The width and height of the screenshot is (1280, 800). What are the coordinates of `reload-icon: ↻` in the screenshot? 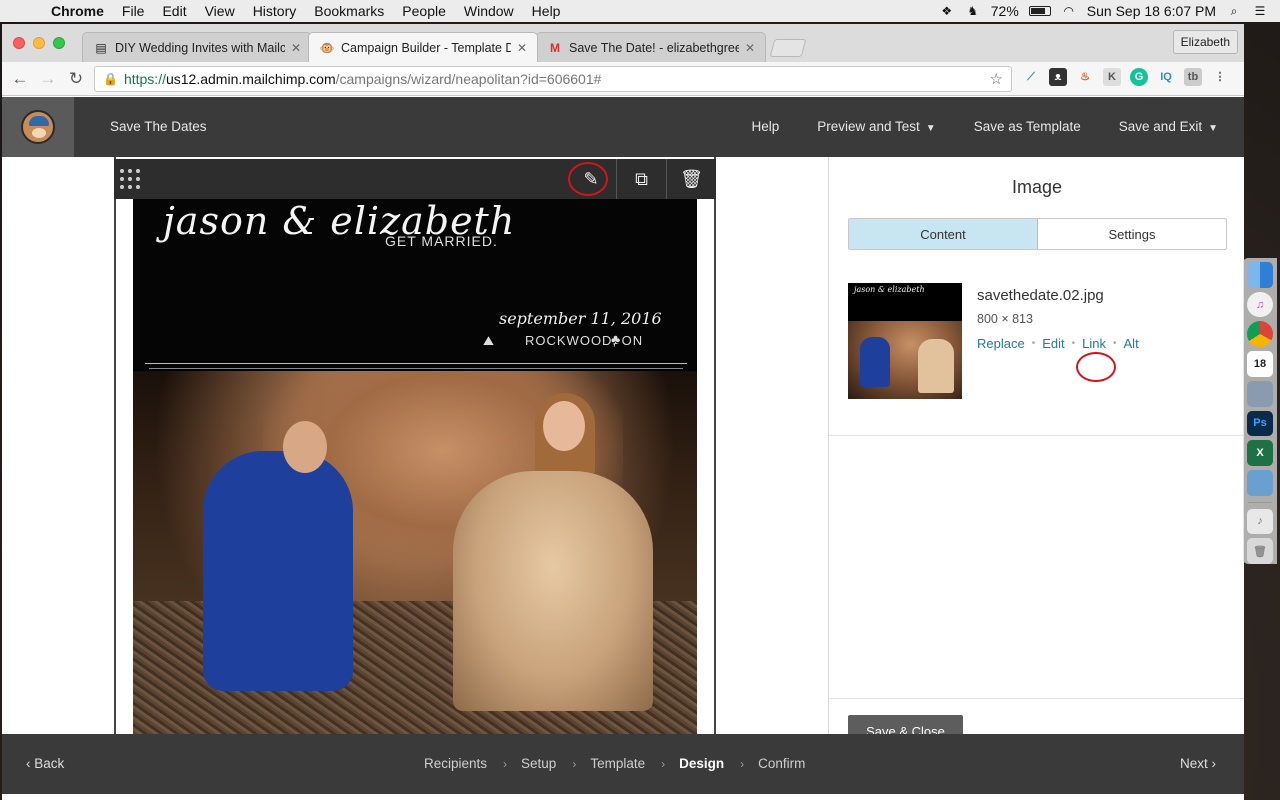 It's located at (76, 79).